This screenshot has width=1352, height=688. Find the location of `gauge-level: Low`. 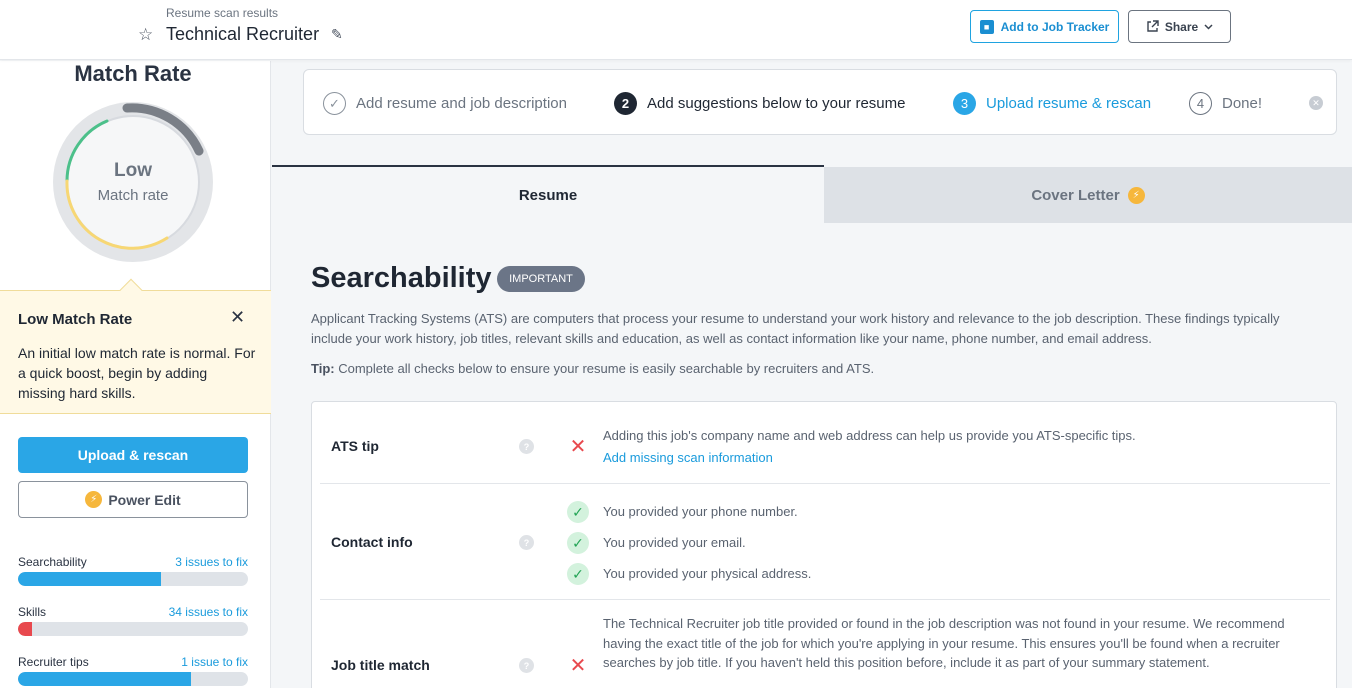

gauge-level: Low is located at coordinates (133, 170).